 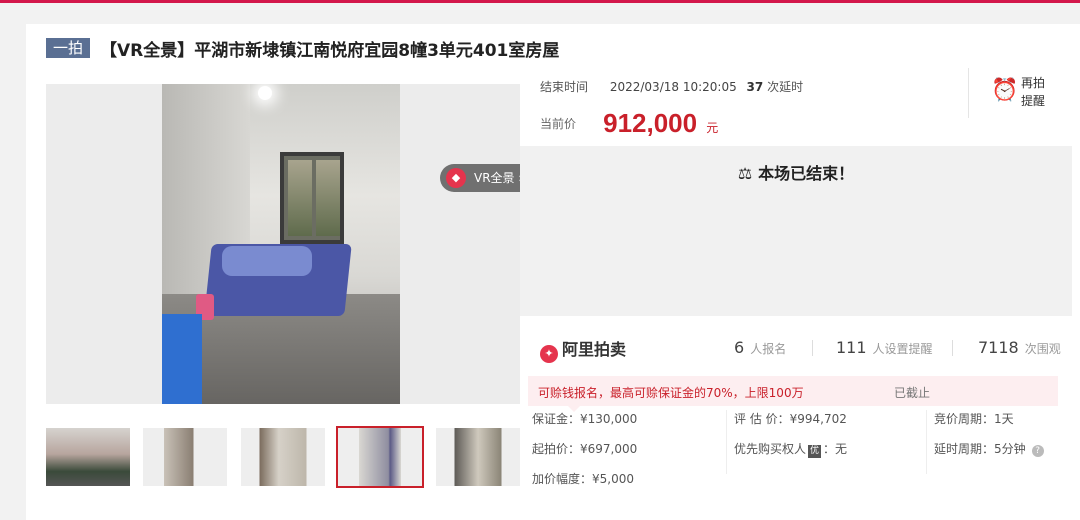 I want to click on credit-signup-notice: 可赊钱报名，最高可赊保证金的70%，上限100万 已截止, so click(x=793, y=394).